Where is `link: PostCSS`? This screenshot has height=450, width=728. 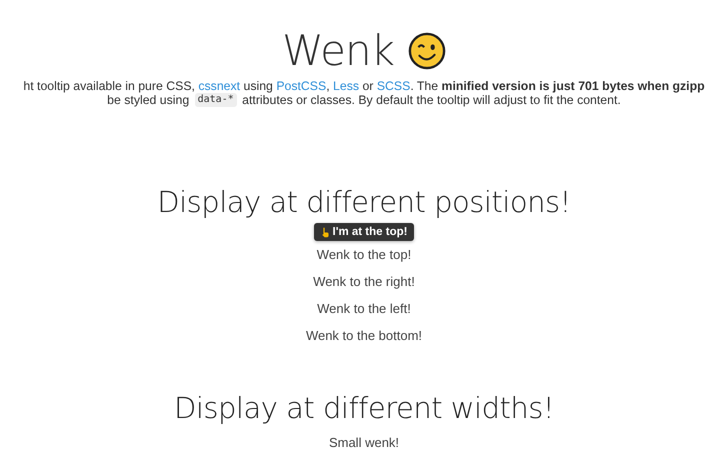
link: PostCSS is located at coordinates (301, 86).